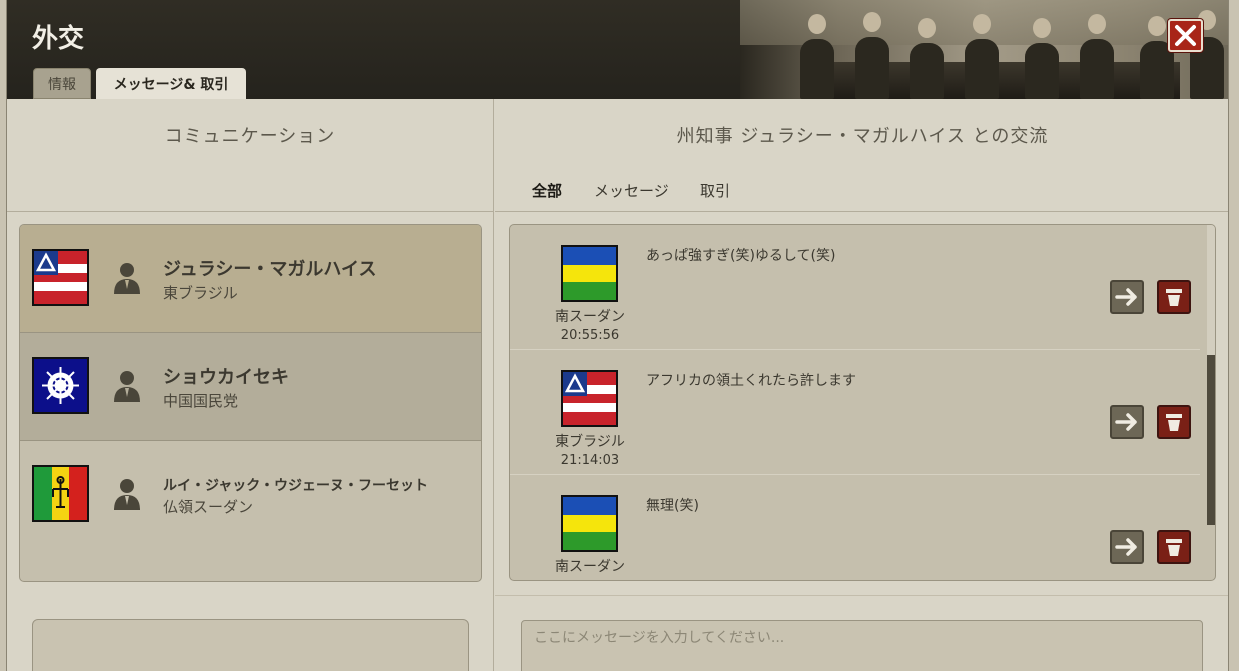  I want to click on conversation-title: 州知事 ジュラシー・マガルハイス との交流, so click(862, 136).